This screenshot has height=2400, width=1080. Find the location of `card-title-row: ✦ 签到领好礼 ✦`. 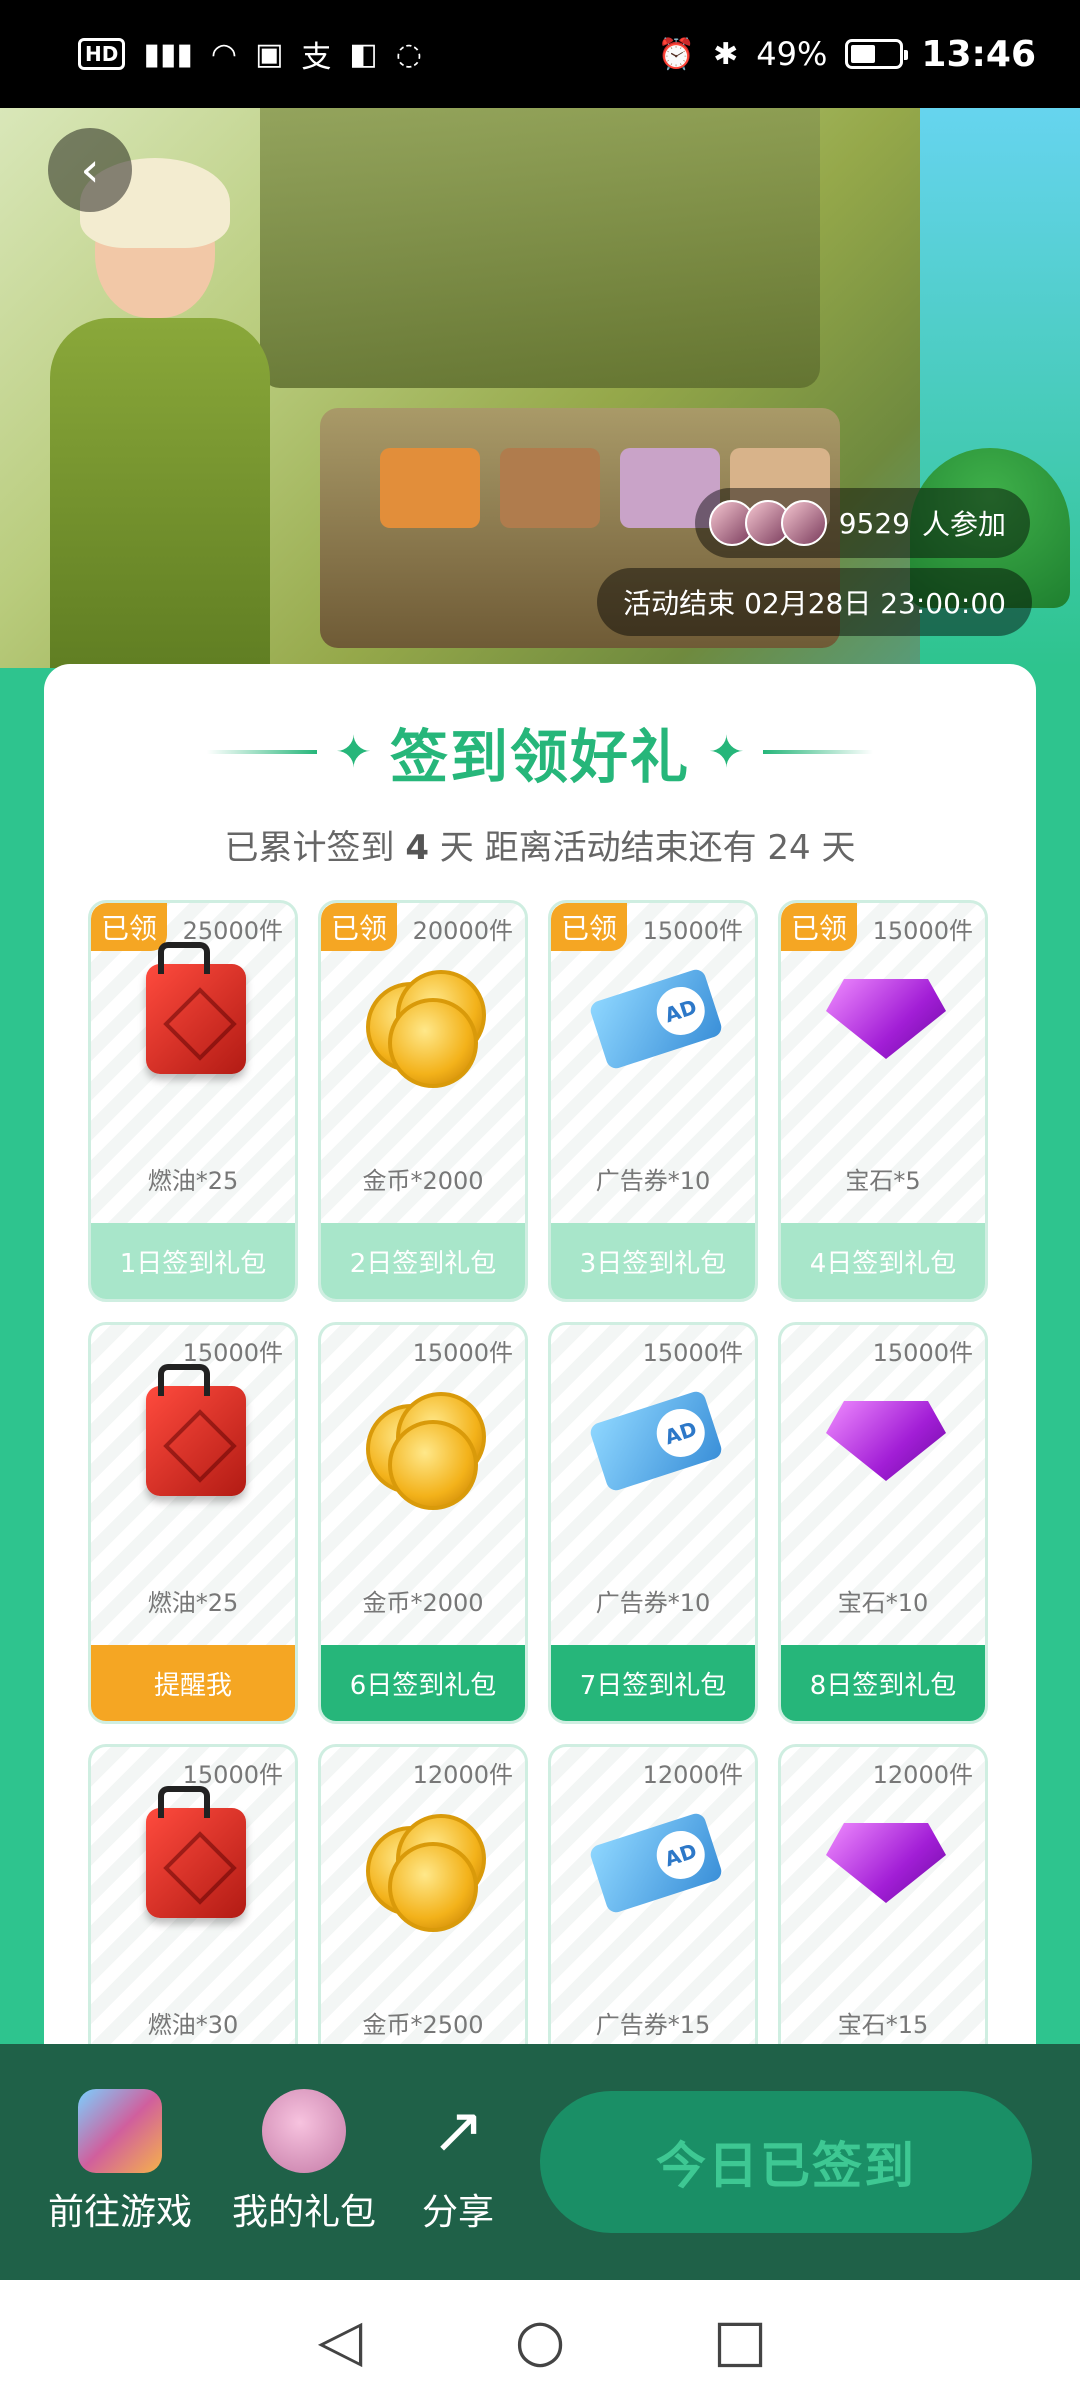

card-title-row: ✦ 签到领好礼 ✦ is located at coordinates (540, 752).